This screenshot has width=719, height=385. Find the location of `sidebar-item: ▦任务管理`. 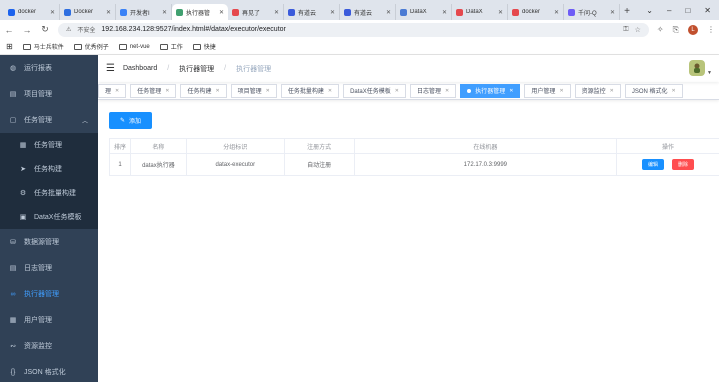

sidebar-item: ▦任务管理 is located at coordinates (49, 145).